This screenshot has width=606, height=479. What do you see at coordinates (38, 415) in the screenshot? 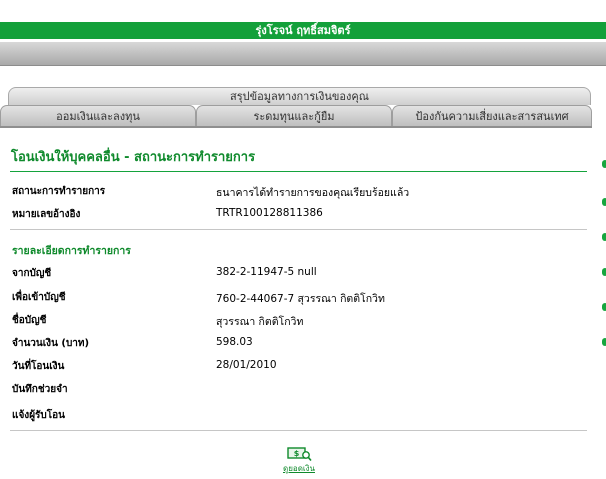
I see `notify-recipient-label: แจ้งผู้รับโอน` at bounding box center [38, 415].